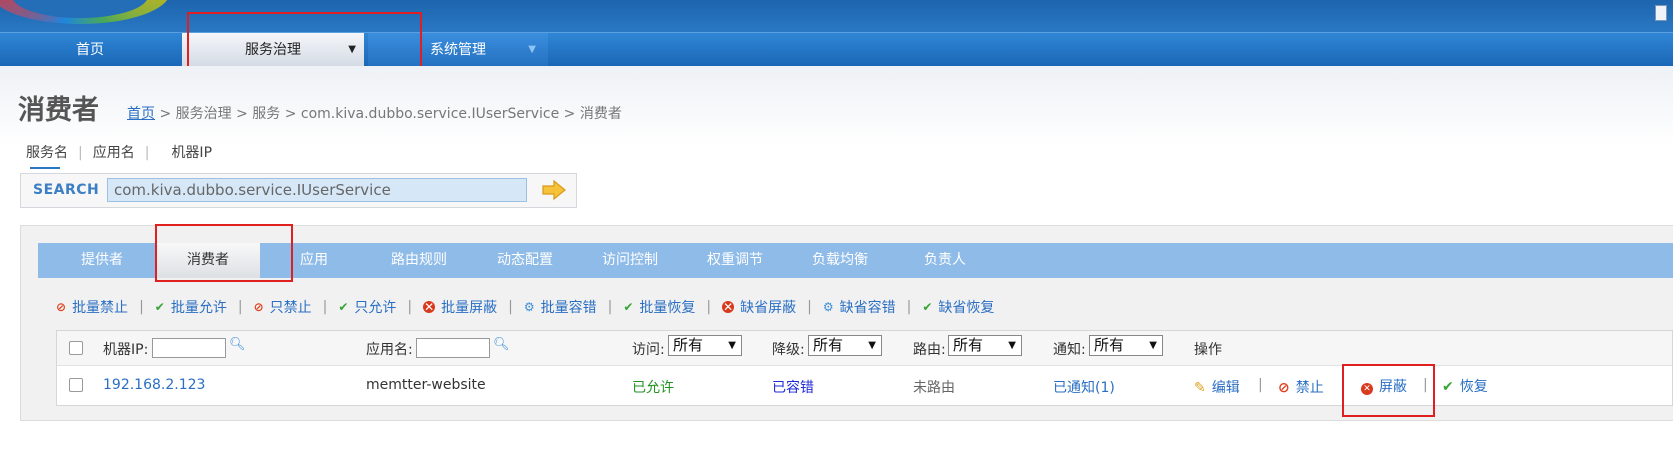 The width and height of the screenshot is (1673, 449). What do you see at coordinates (966, 308) in the screenshot?
I see `default-recover-label: 缺省恢复` at bounding box center [966, 308].